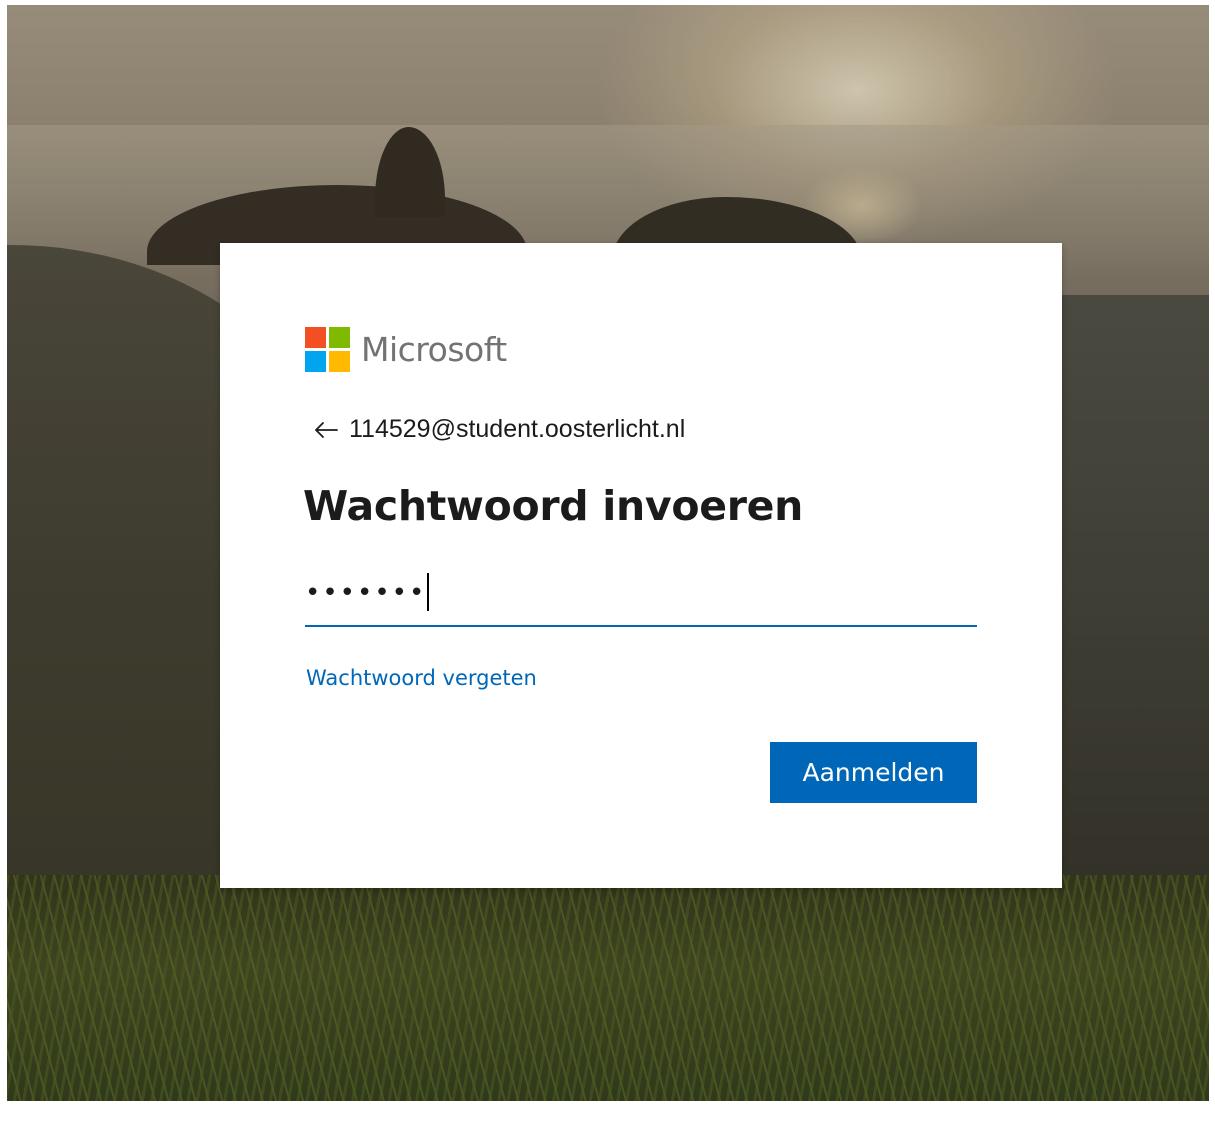 The width and height of the screenshot is (1215, 1129). Describe the element at coordinates (428, 592) in the screenshot. I see `text-cursor` at that location.